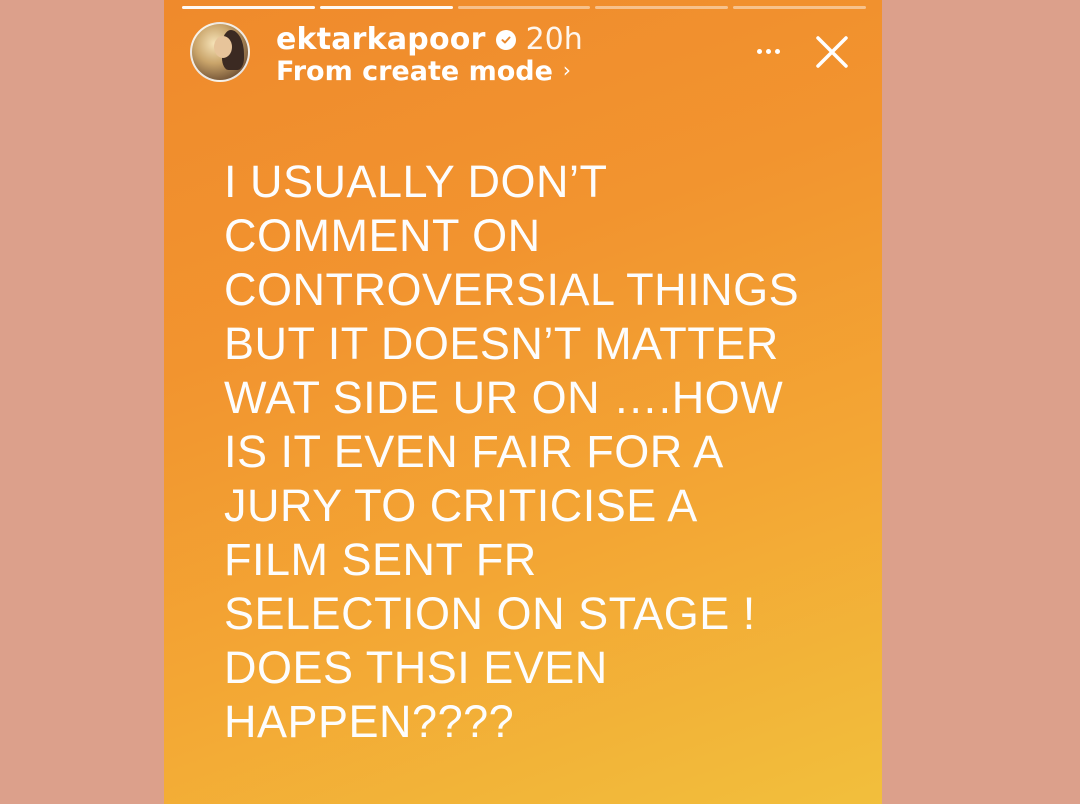 The height and width of the screenshot is (804, 1080). What do you see at coordinates (416, 667) in the screenshot?
I see `caption-line: DOES THSI EVEN` at bounding box center [416, 667].